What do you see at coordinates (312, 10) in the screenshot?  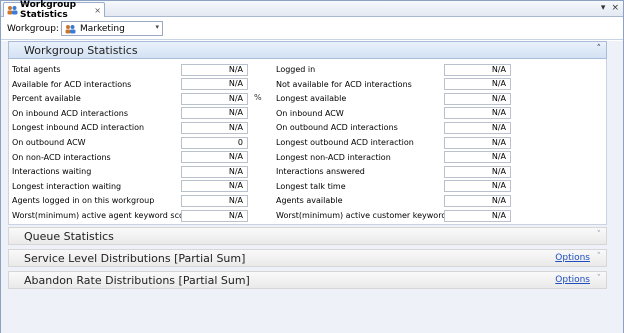 I see `tab-strip: Workgroup Statistics × ▾ ×` at bounding box center [312, 10].